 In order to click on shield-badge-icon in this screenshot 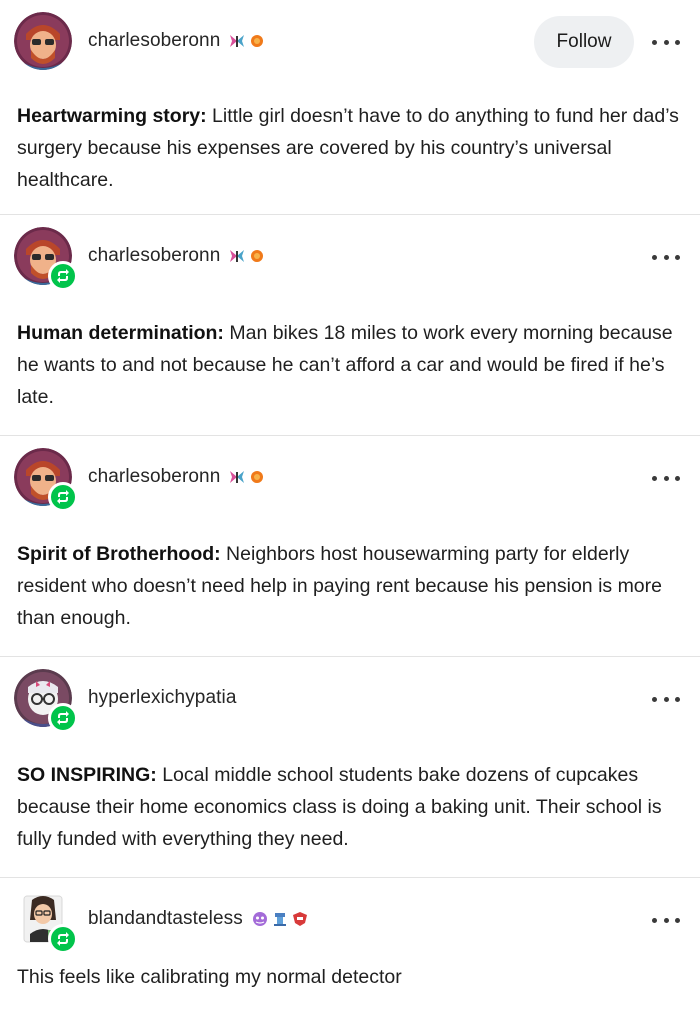, I will do `click(300, 919)`.